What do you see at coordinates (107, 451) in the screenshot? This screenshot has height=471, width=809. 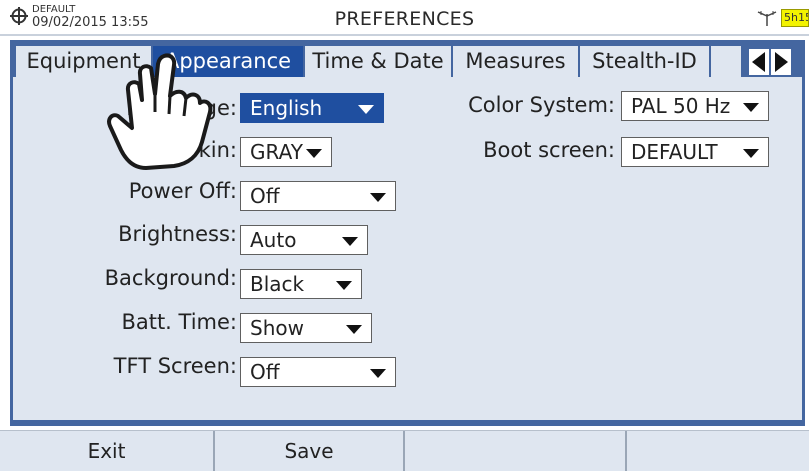 I see `exit-button: Exit` at bounding box center [107, 451].